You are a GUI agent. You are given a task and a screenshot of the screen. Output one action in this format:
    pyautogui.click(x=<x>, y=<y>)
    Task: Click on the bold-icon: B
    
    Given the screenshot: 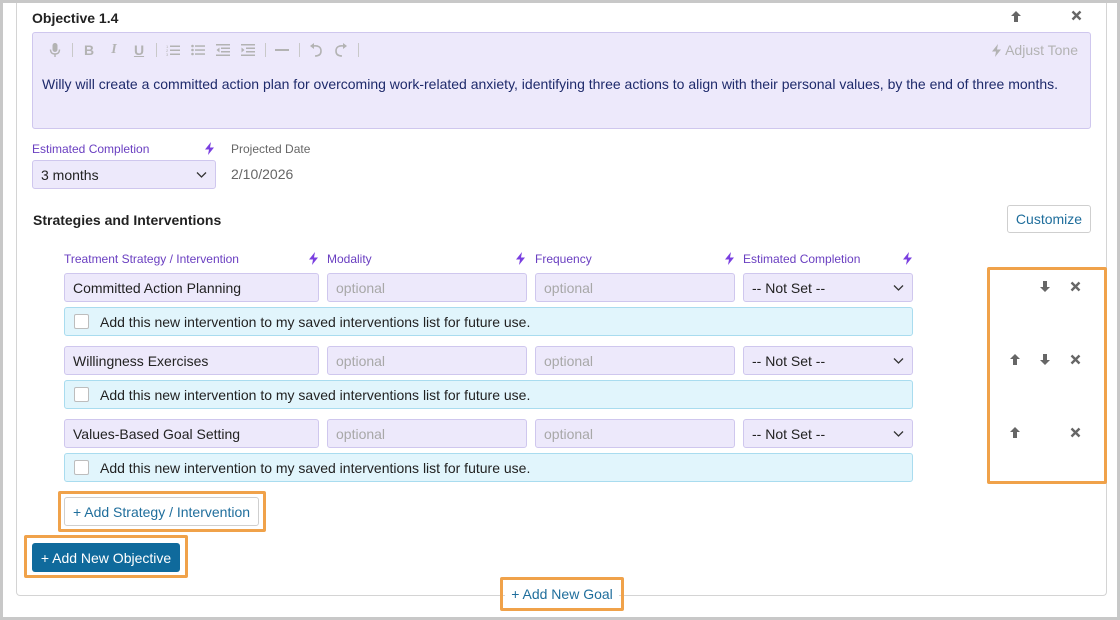 What is the action you would take?
    pyautogui.click(x=89, y=50)
    